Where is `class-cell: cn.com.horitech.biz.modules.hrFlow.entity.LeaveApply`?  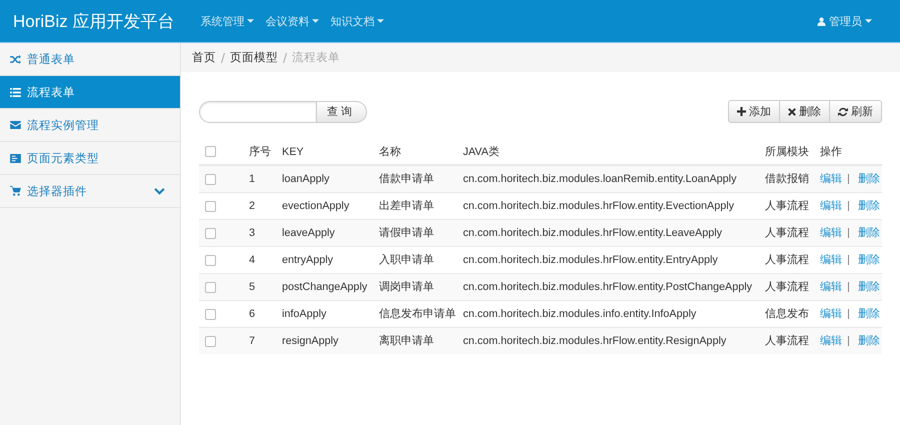 class-cell: cn.com.horitech.biz.modules.hrFlow.entity.LeaveApply is located at coordinates (592, 233).